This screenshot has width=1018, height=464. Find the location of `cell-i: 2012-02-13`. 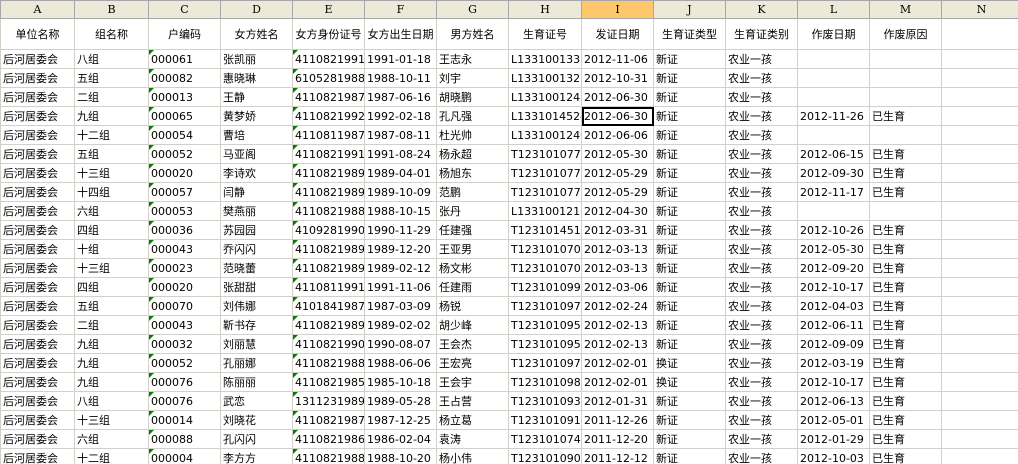

cell-i: 2012-02-13 is located at coordinates (617, 325).